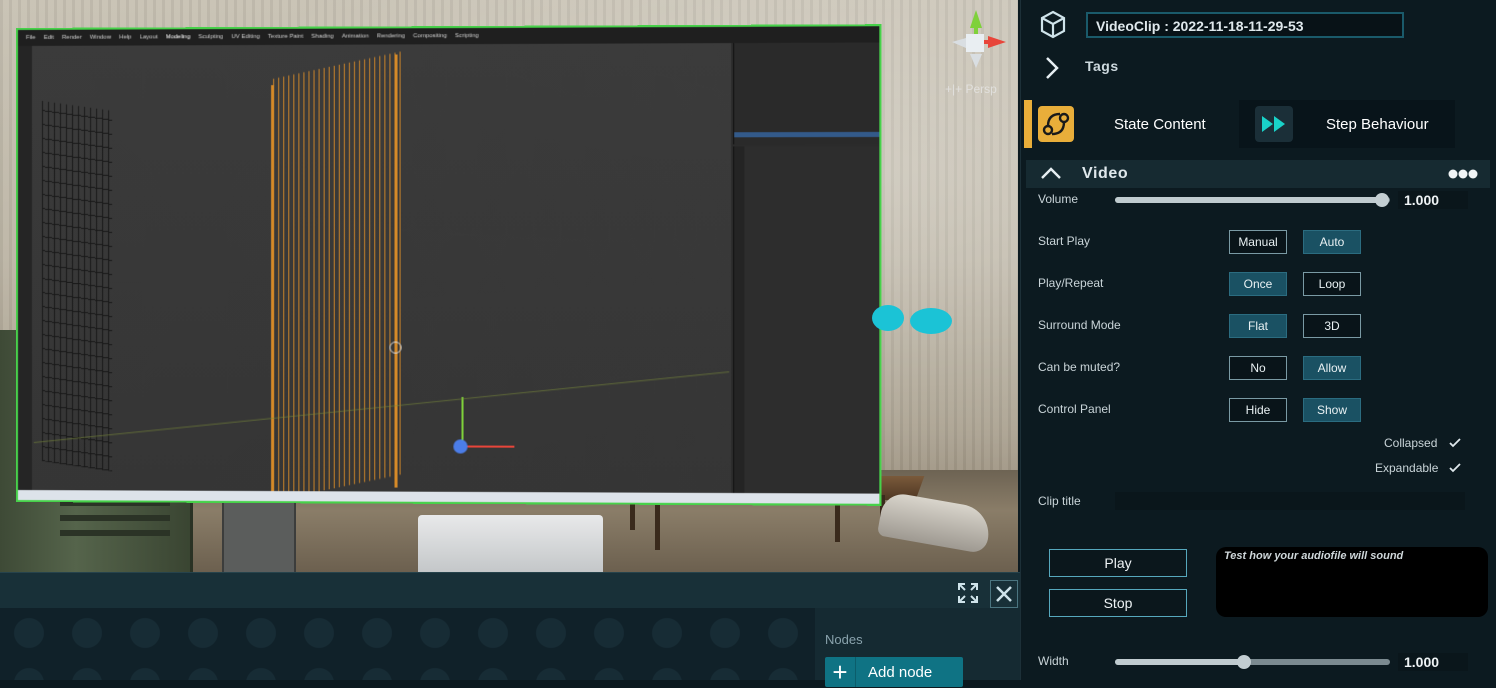  Describe the element at coordinates (510, 590) in the screenshot. I see `node-editor-bar` at that location.